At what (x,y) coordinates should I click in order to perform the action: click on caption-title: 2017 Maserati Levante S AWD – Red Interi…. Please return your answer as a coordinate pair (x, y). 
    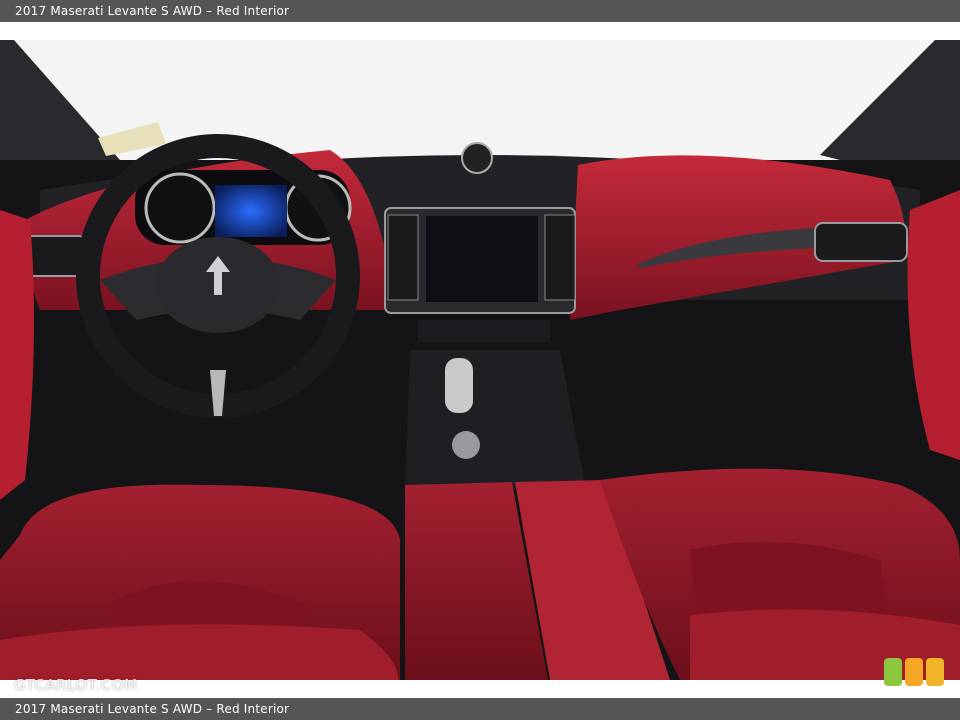
    Looking at the image, I should click on (152, 11).